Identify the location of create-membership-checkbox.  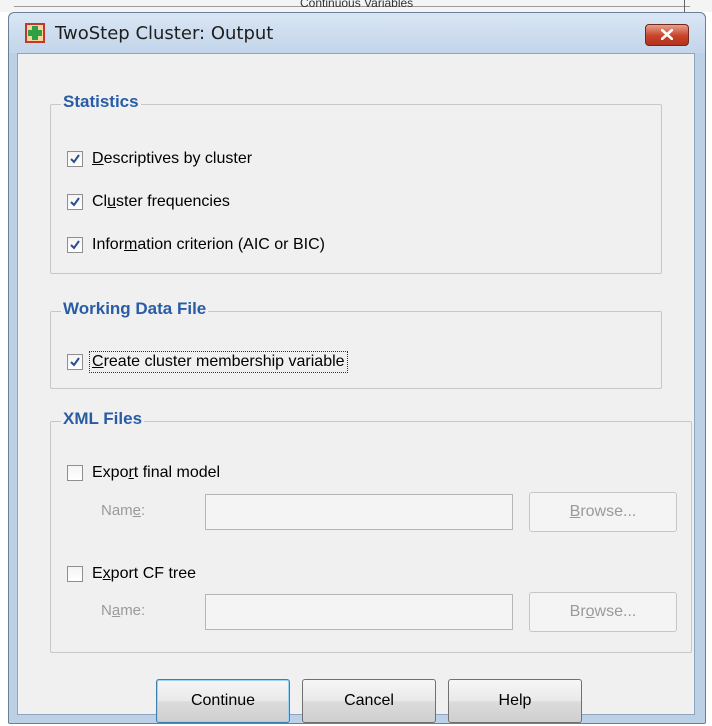
(75, 362).